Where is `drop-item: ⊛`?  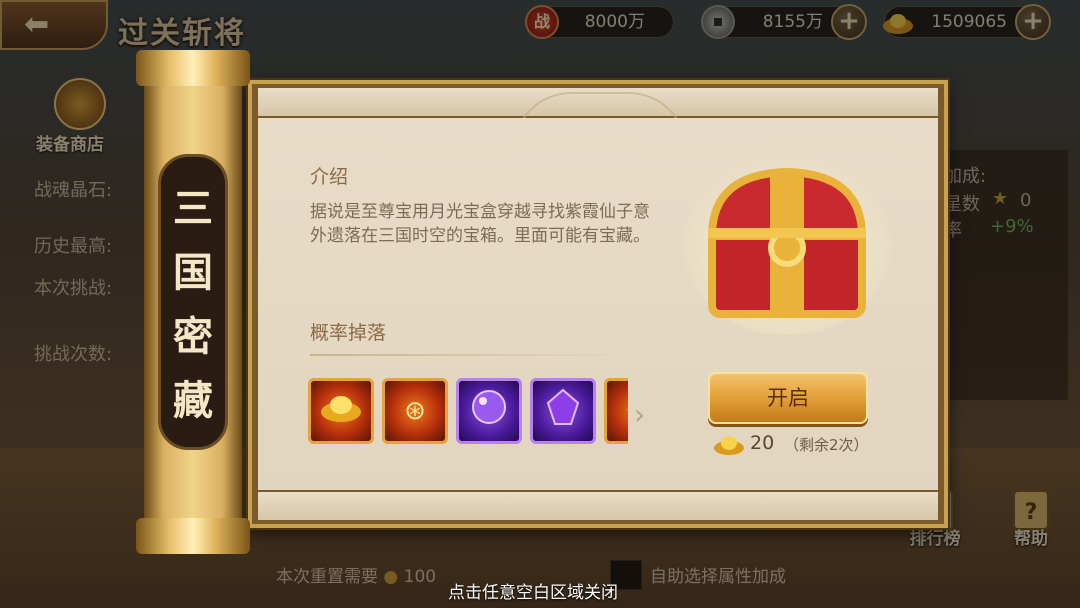
drop-item: ⊛ is located at coordinates (415, 411).